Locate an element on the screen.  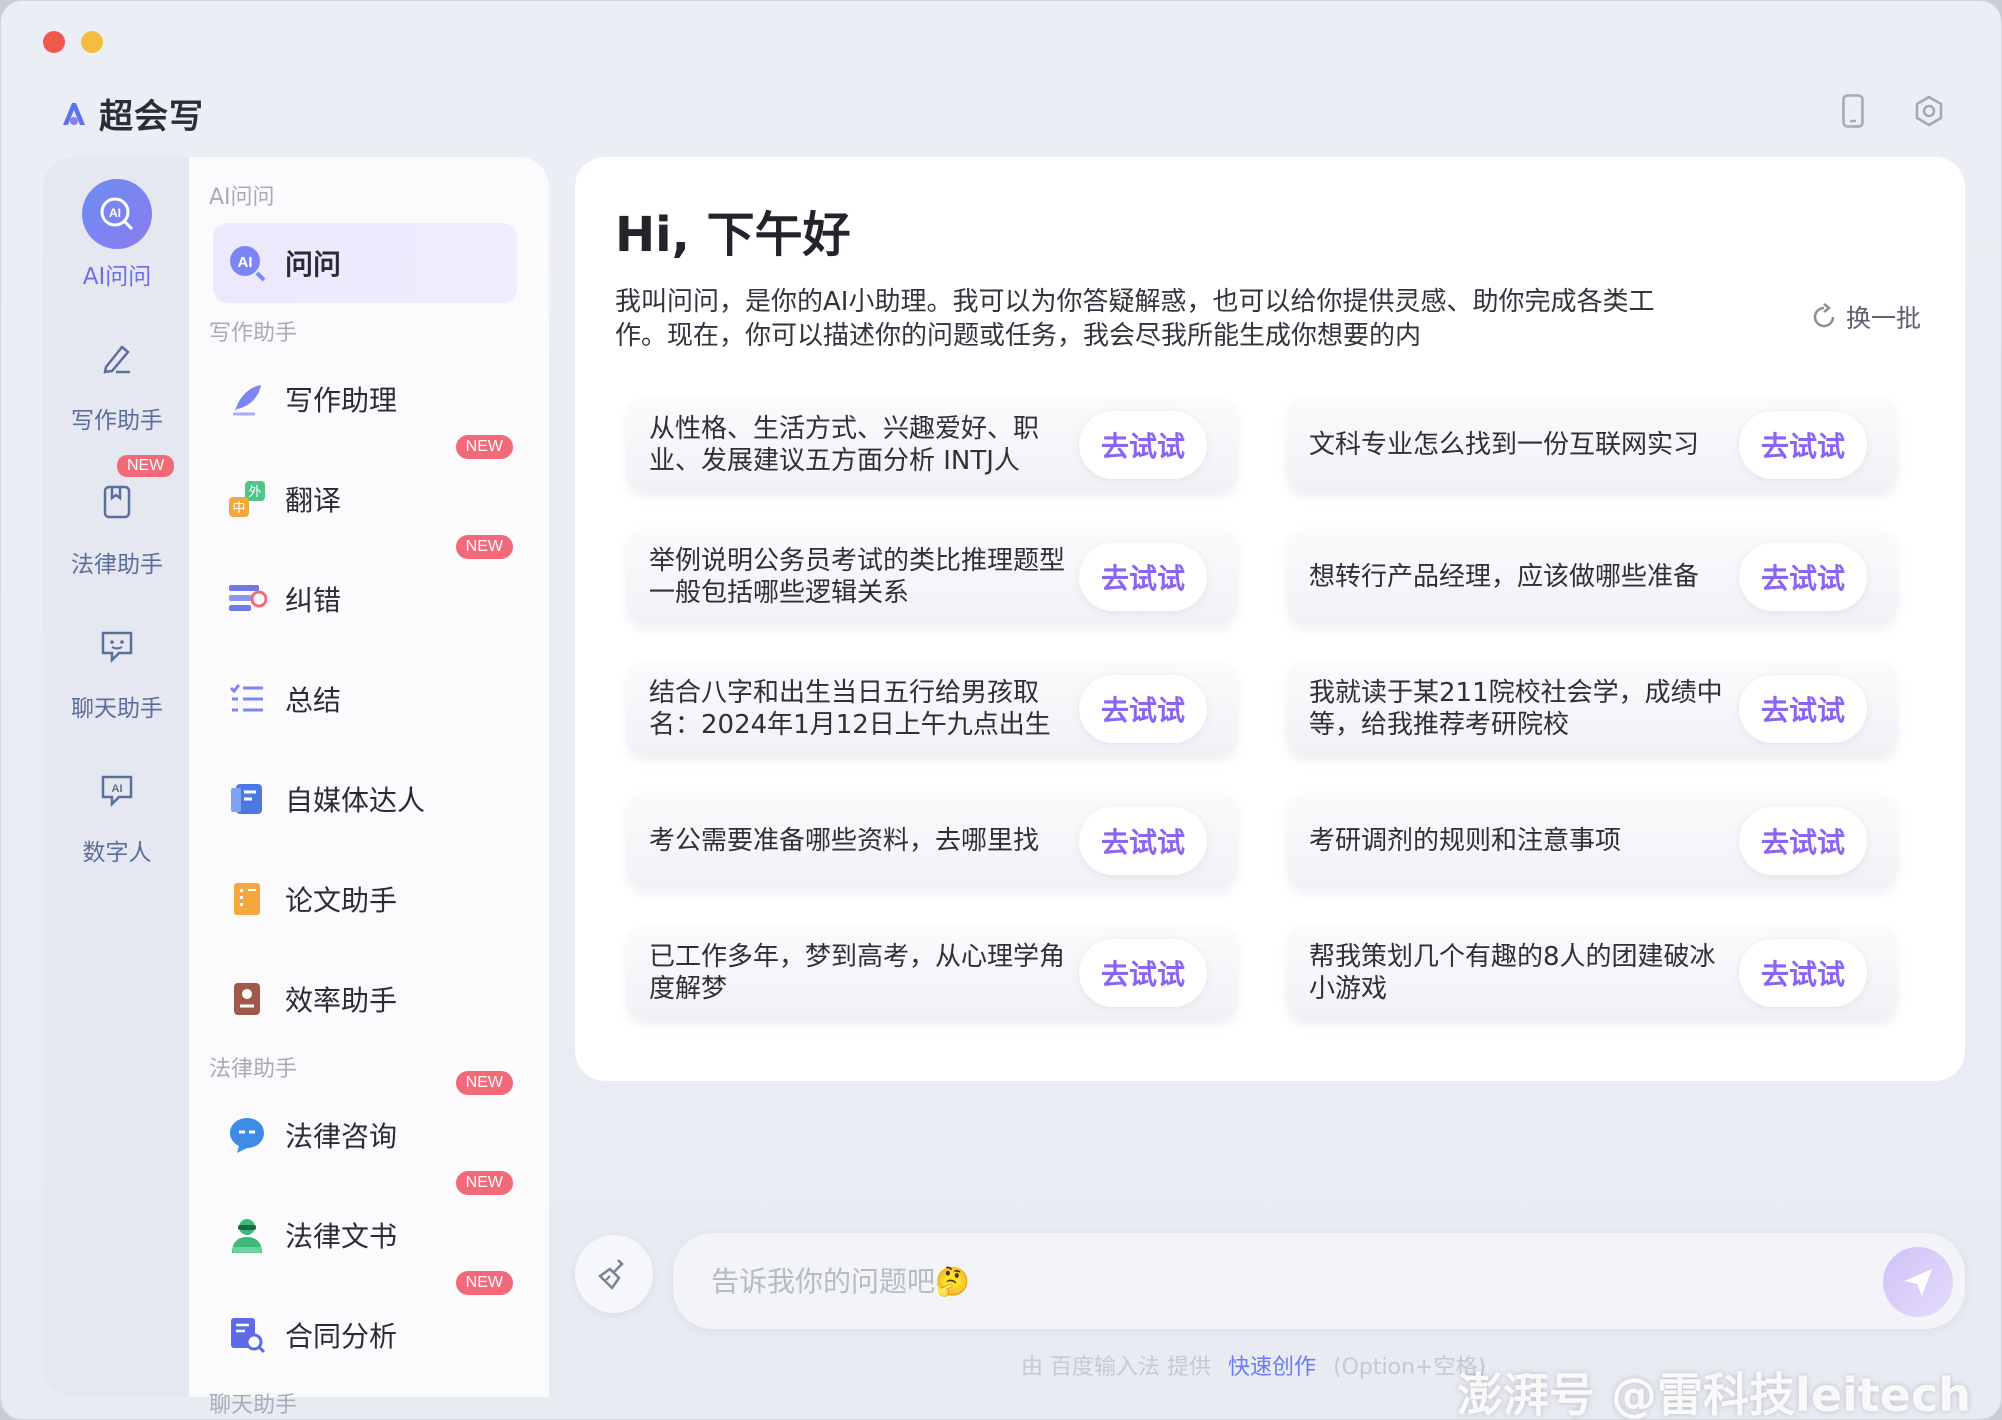
thesis-book-icon is located at coordinates (247, 899).